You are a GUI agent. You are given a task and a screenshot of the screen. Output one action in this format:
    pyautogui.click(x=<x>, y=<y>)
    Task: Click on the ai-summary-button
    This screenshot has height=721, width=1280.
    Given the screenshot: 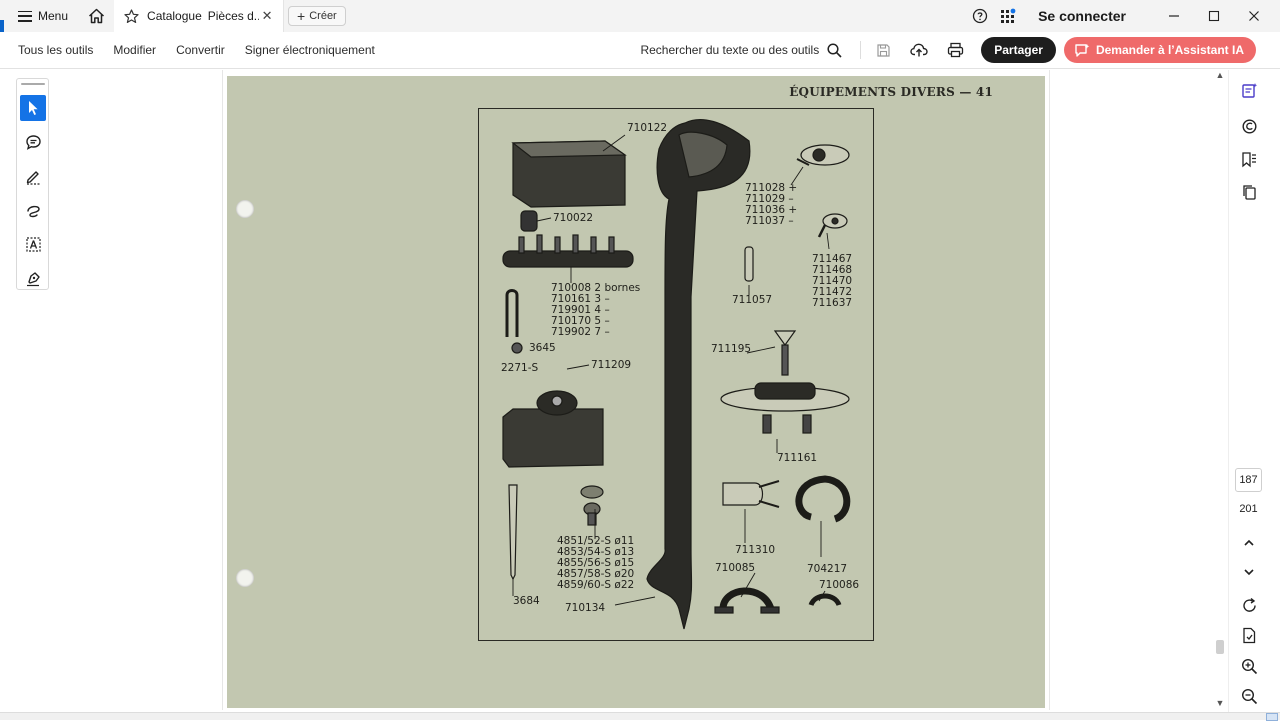 What is the action you would take?
    pyautogui.click(x=1249, y=90)
    